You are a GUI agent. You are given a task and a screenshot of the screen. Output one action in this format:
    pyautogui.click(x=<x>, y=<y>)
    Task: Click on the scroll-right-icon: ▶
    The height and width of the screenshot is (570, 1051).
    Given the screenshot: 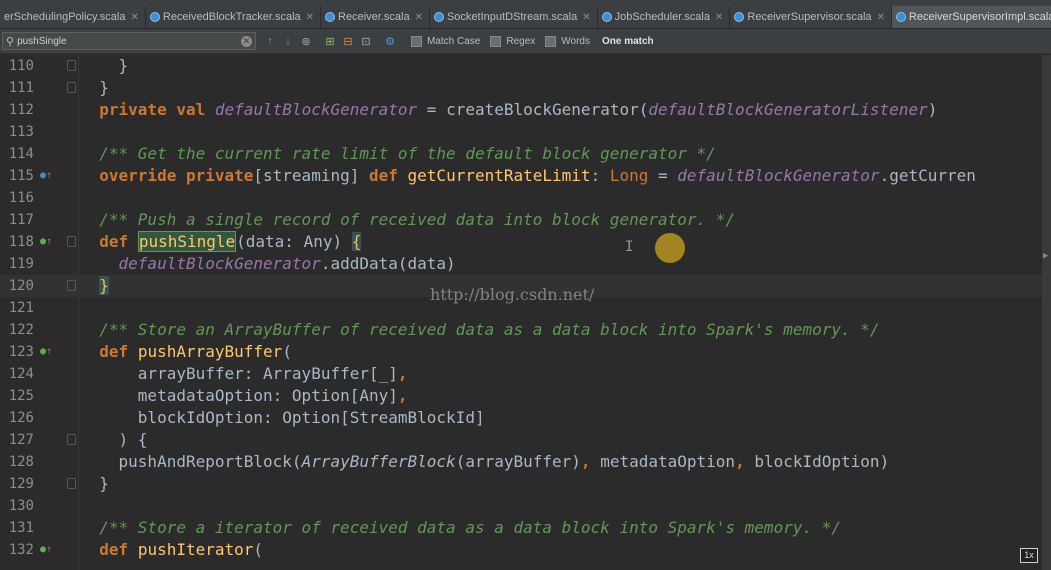 What is the action you would take?
    pyautogui.click(x=1045, y=256)
    